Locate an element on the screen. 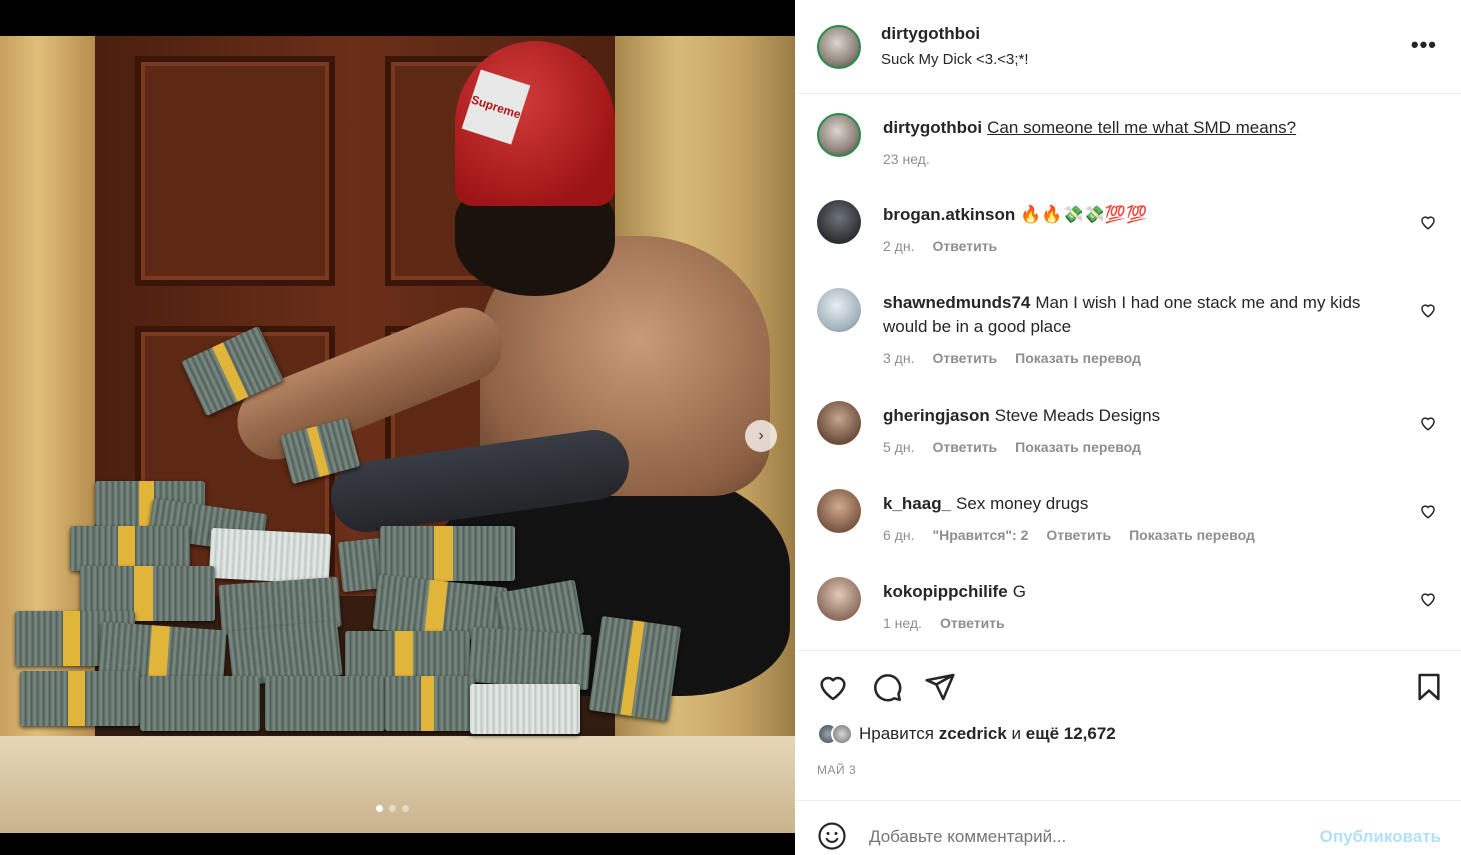 This screenshot has width=1461, height=855. add-comment-bar: Опубликовать is located at coordinates (1128, 827).